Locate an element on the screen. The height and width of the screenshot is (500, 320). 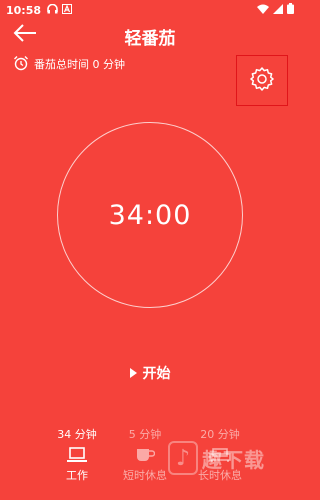
watermark-text: 趣下载 is located at coordinates (233, 459).